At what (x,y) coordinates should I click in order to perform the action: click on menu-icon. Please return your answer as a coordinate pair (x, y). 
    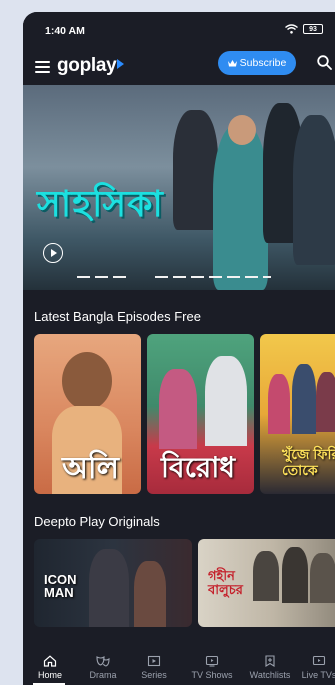
    Looking at the image, I should click on (42, 67).